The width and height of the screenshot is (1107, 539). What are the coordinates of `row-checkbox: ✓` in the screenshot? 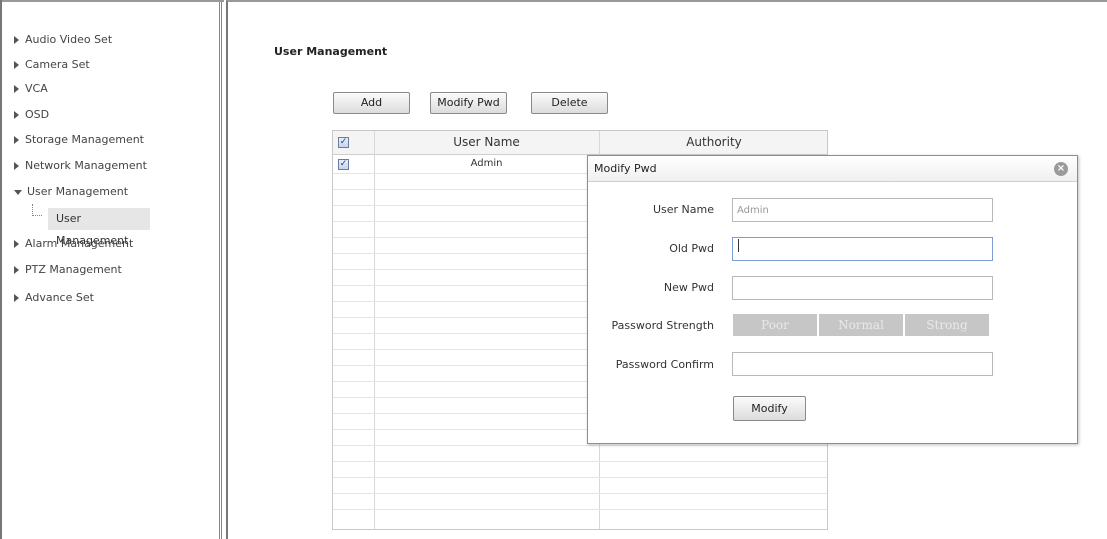 It's located at (343, 164).